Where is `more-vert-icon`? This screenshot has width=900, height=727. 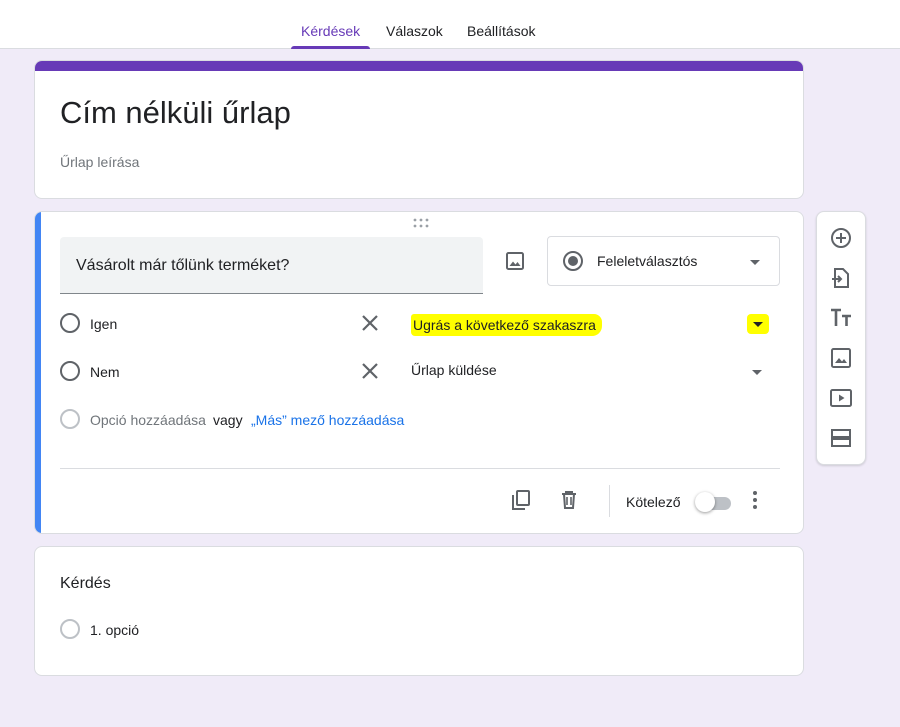 more-vert-icon is located at coordinates (755, 500).